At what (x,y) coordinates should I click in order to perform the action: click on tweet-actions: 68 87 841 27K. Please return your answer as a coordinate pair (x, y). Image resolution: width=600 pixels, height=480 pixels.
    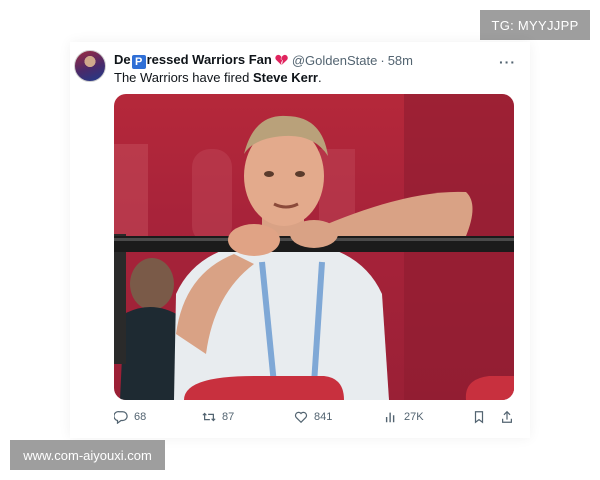
    Looking at the image, I should click on (316, 420).